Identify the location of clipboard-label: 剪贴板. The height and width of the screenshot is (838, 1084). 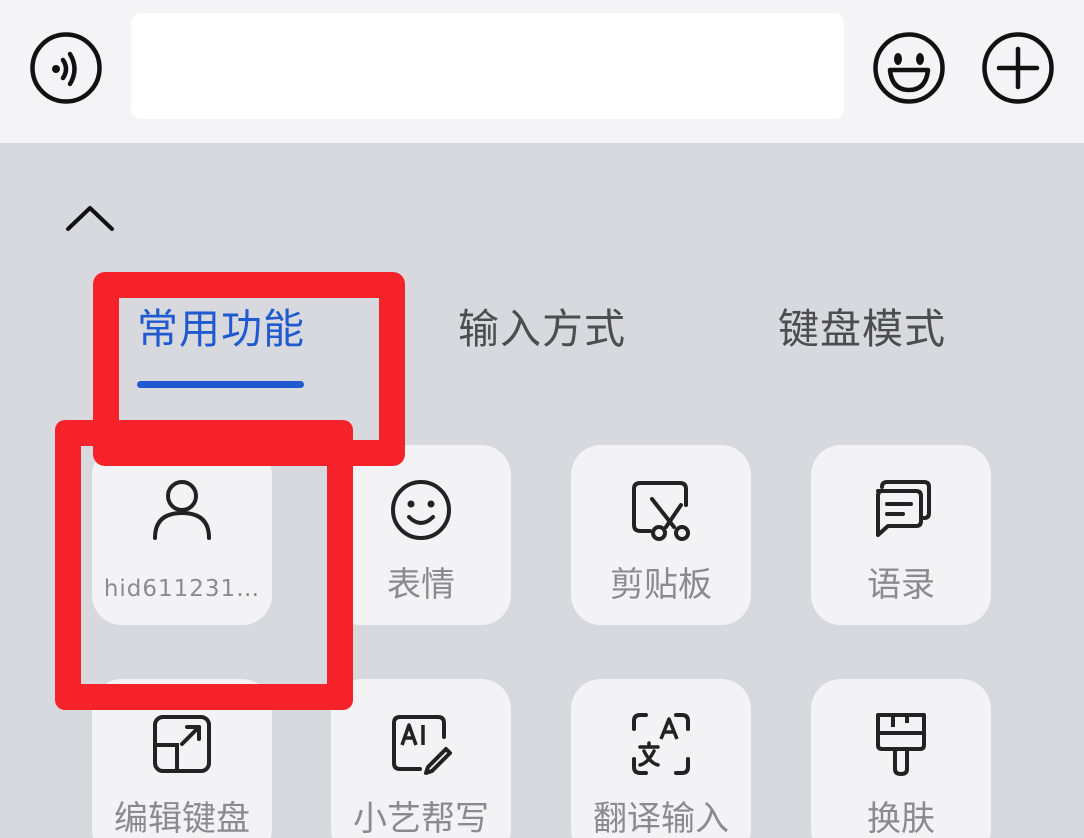
(661, 585).